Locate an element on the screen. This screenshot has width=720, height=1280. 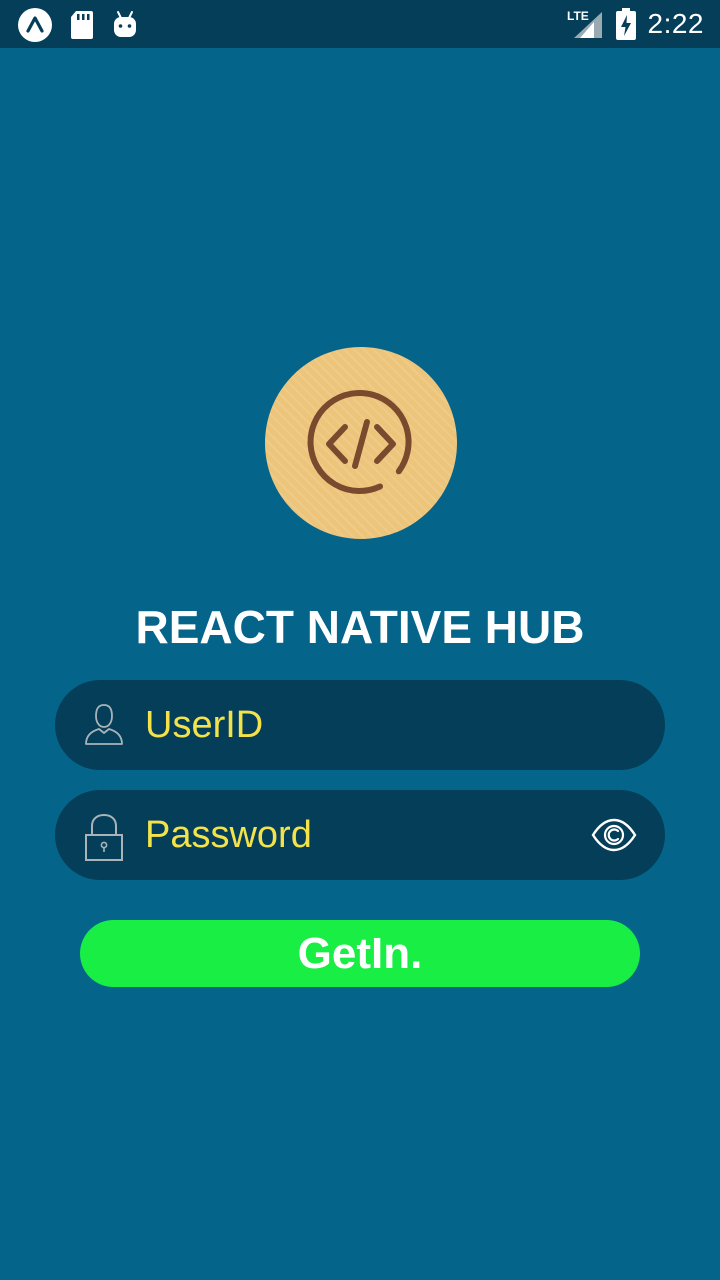
password-field is located at coordinates (360, 835).